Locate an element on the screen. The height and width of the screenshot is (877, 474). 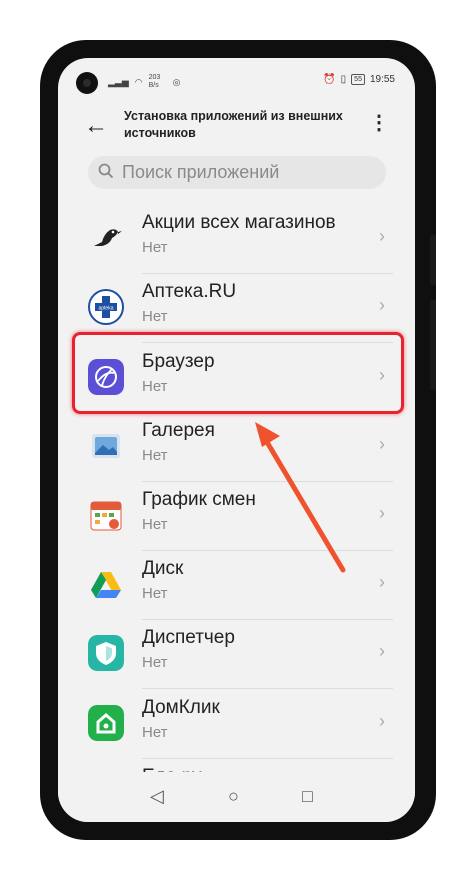
pointer-arrow-icon is located at coordinates (300, 497).